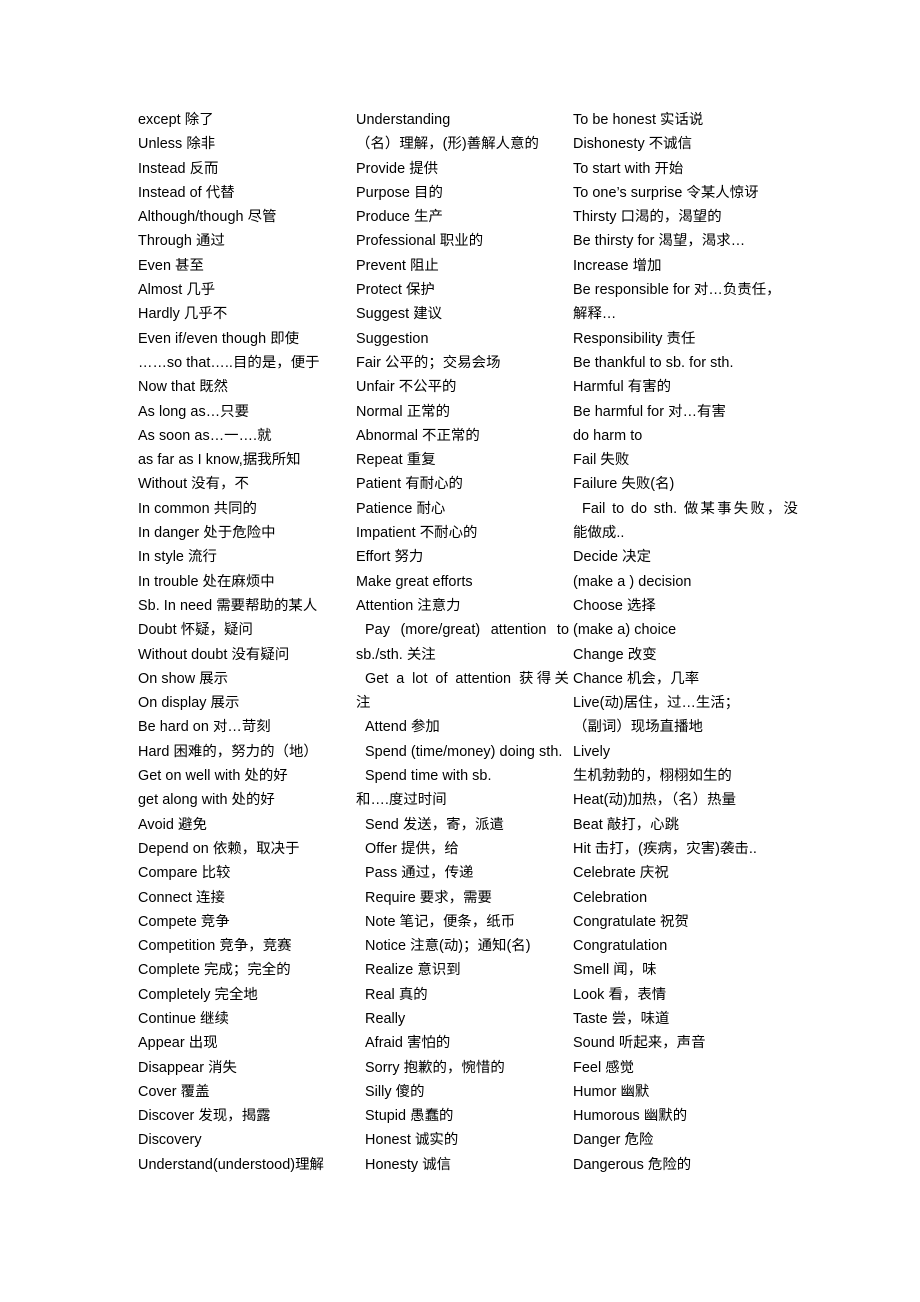  What do you see at coordinates (656, 703) in the screenshot?
I see `vocabulary-entry: Live(动)居住，过…生活；` at bounding box center [656, 703].